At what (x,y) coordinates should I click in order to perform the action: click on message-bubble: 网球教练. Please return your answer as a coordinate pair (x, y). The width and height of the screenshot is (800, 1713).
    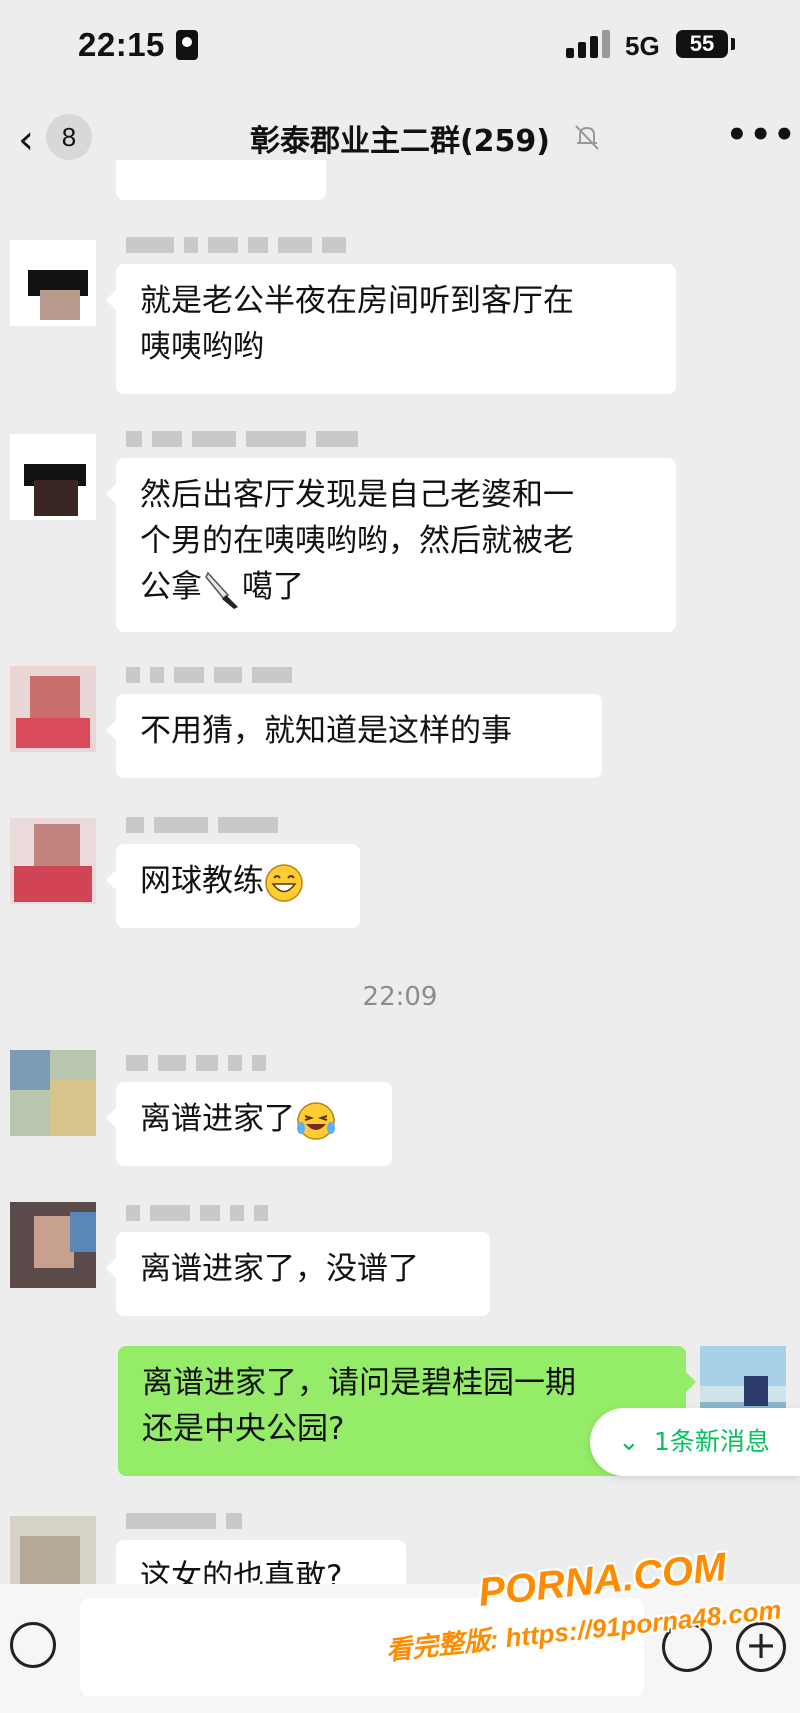
    Looking at the image, I should click on (233, 886).